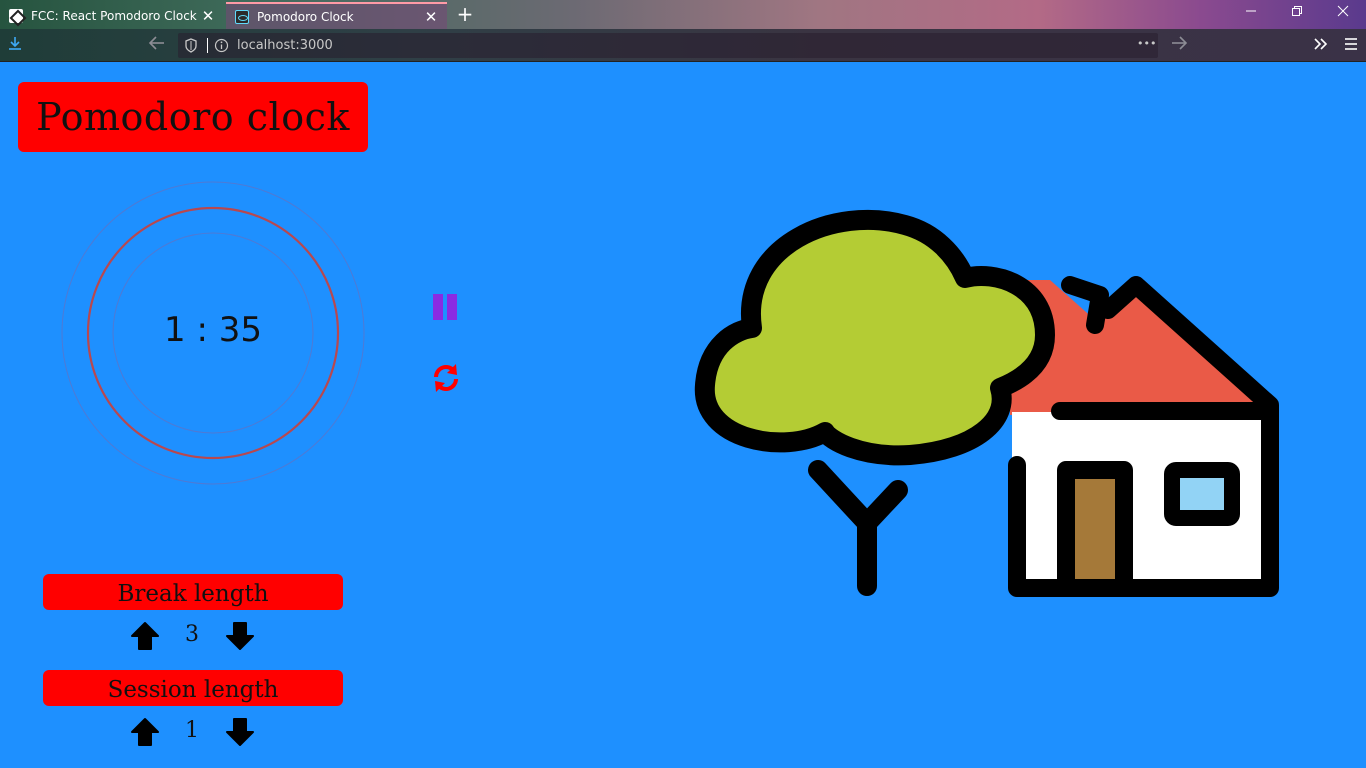 The height and width of the screenshot is (768, 1366). I want to click on session-decrement-button, so click(240, 732).